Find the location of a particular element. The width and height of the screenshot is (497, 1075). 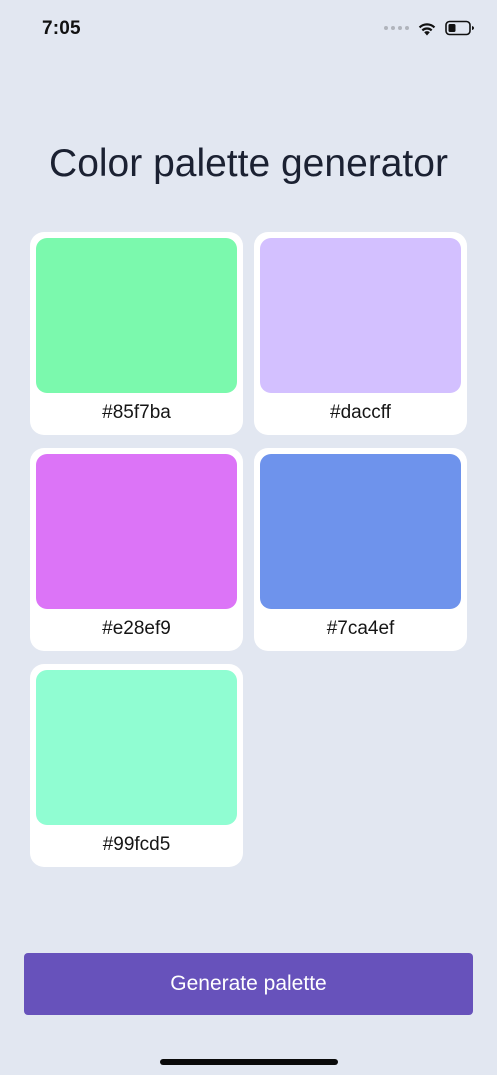

generate-palette-button: Generate palette is located at coordinates (248, 984).